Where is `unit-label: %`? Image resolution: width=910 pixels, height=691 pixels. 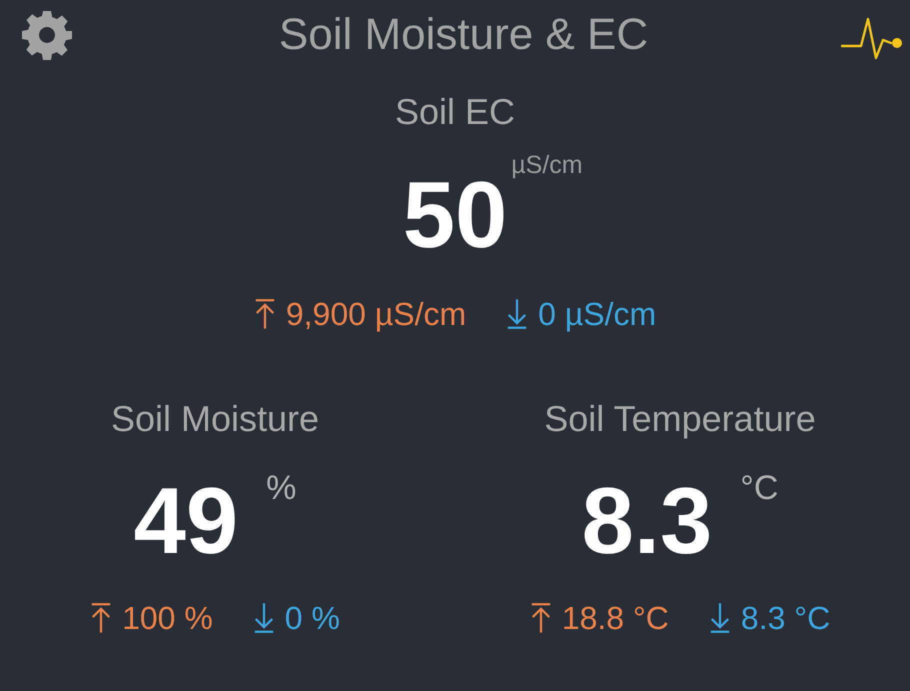 unit-label: % is located at coordinates (281, 489).